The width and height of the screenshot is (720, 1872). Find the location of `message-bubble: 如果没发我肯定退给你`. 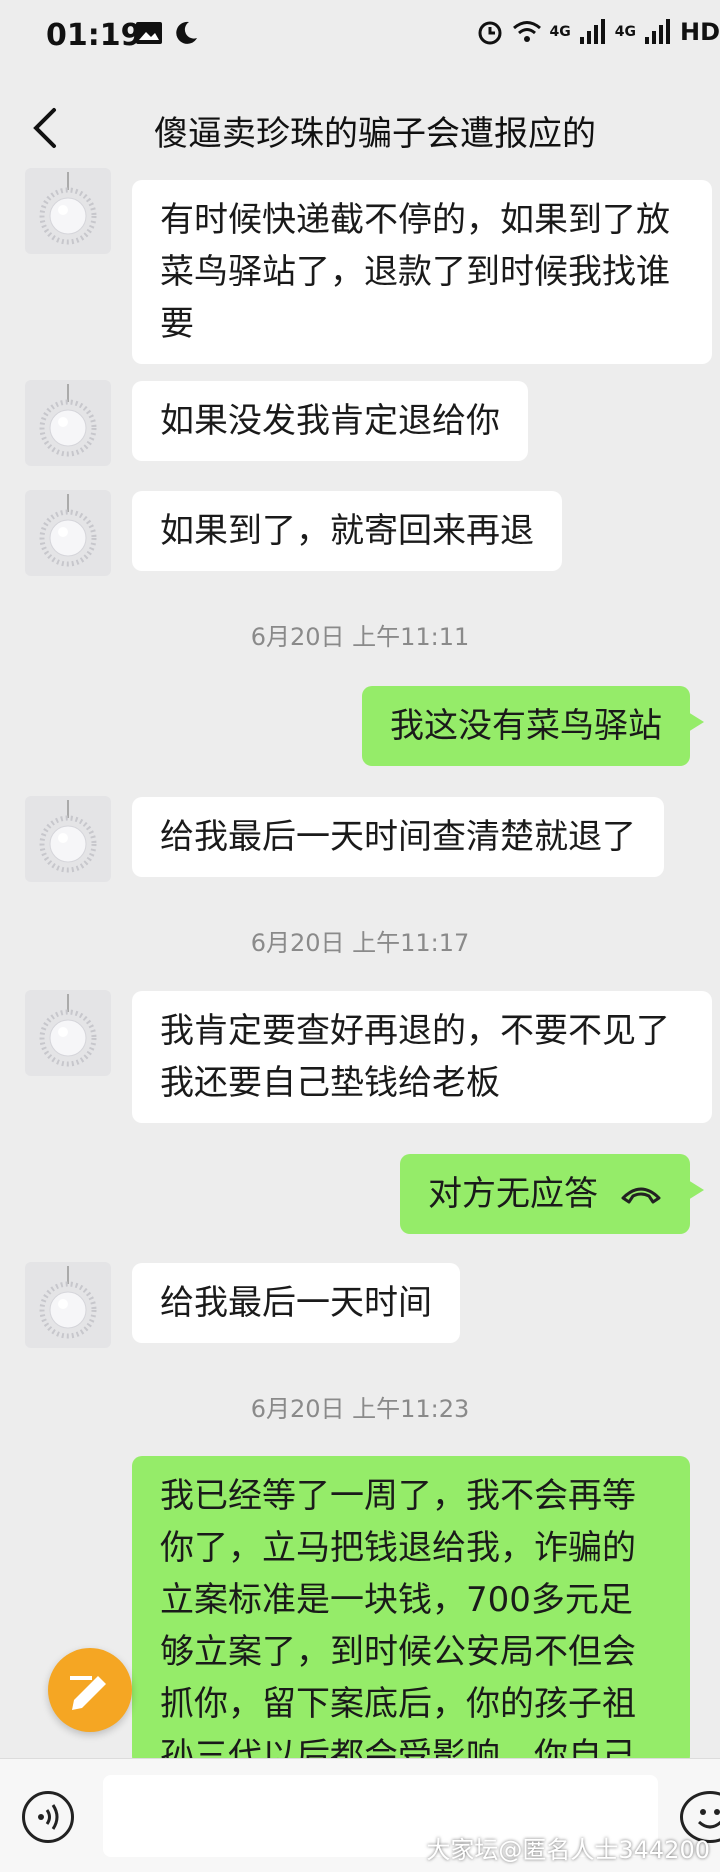

message-bubble: 如果没发我肯定退给你 is located at coordinates (330, 421).